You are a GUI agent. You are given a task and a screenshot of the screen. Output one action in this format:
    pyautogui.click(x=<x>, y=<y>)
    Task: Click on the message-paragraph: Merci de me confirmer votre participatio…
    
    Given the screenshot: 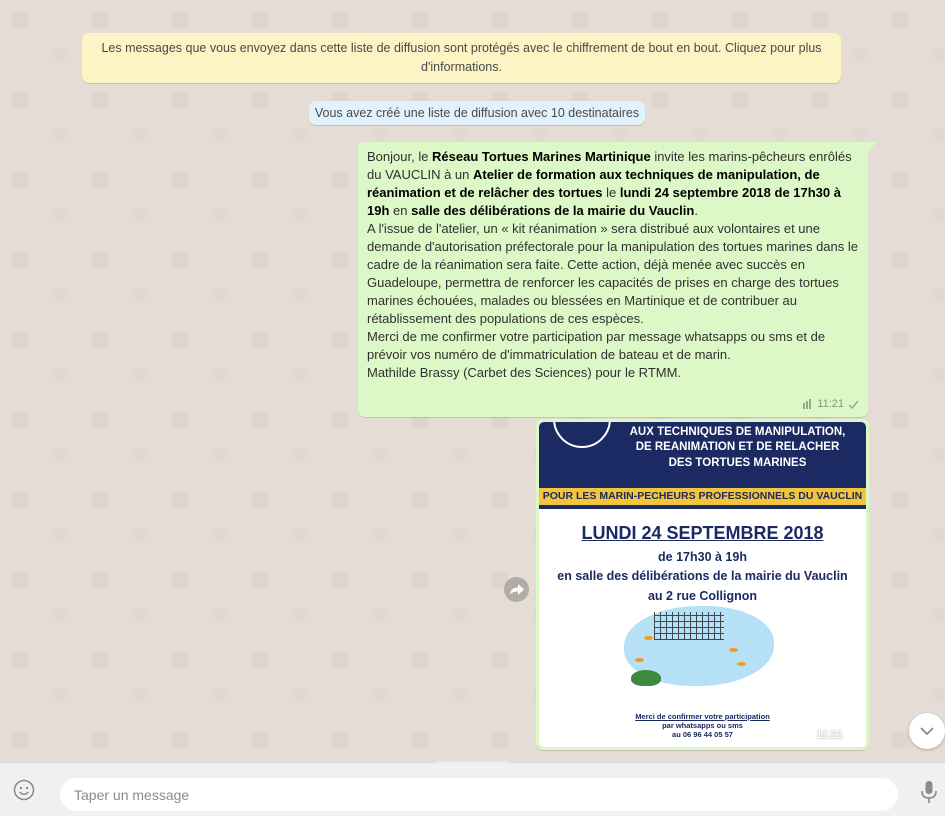 What is the action you would take?
    pyautogui.click(x=596, y=345)
    